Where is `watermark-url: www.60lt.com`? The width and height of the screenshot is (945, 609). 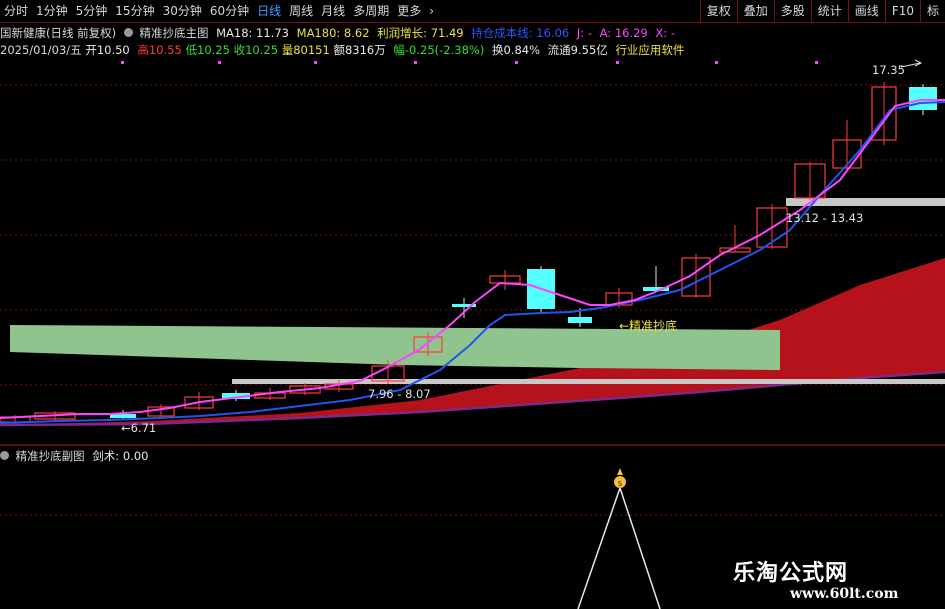 watermark-url: www.60lt.com is located at coordinates (844, 594).